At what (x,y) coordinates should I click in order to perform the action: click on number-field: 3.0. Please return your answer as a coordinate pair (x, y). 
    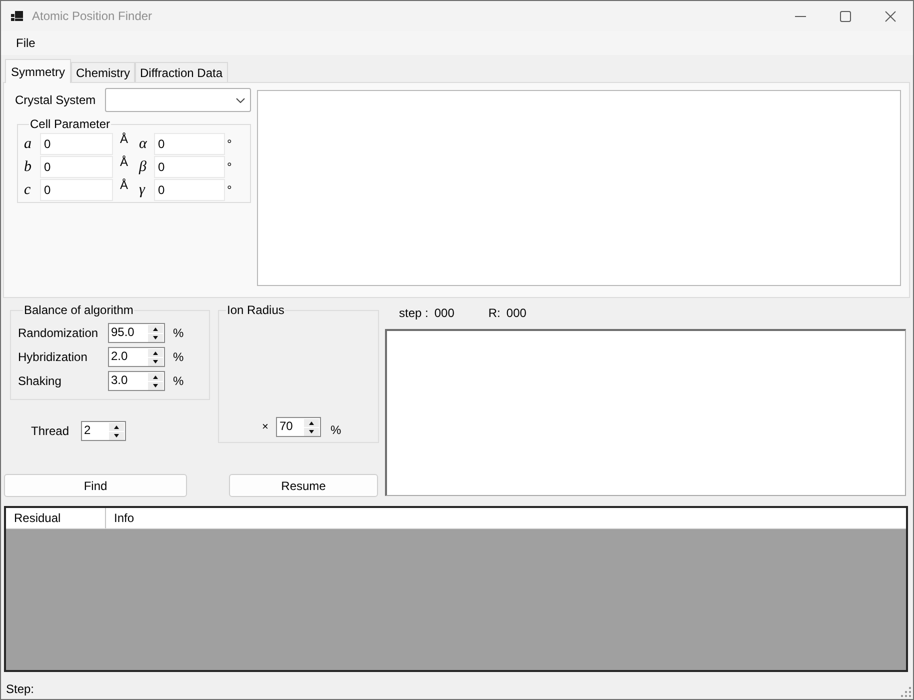
    Looking at the image, I should click on (136, 381).